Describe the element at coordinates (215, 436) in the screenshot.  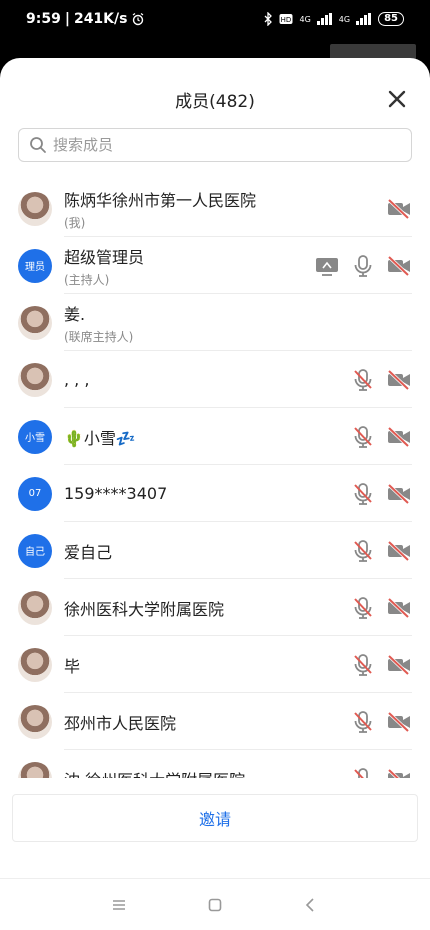
I see `member-row: 小雪 🌵小雪💤` at that location.